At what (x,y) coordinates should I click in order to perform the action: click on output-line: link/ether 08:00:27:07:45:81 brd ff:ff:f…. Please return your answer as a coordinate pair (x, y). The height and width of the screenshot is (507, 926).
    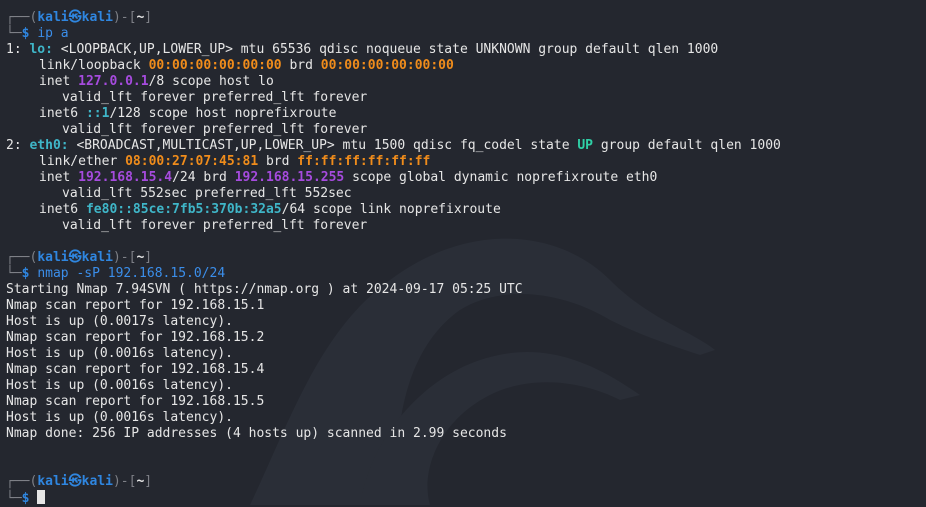
    Looking at the image, I should click on (235, 161).